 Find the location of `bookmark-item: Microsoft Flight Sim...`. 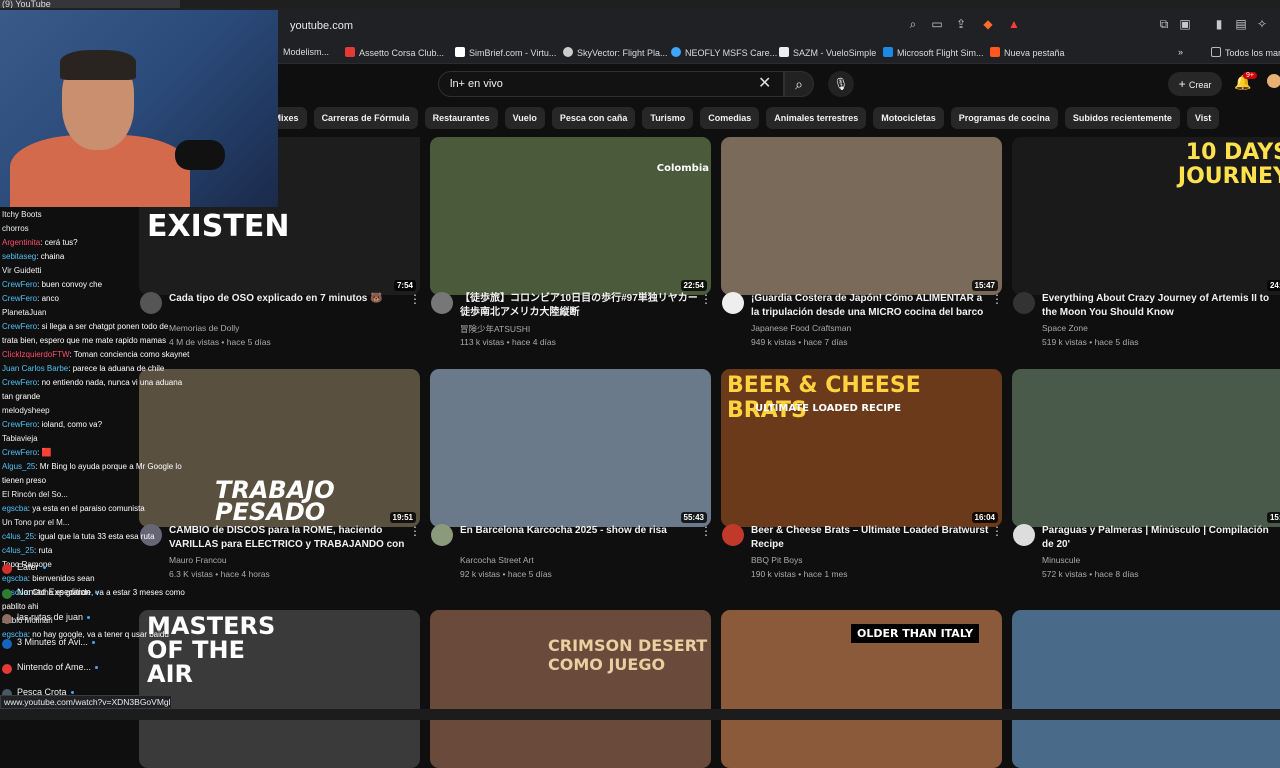

bookmark-item: Microsoft Flight Sim... is located at coordinates (933, 52).